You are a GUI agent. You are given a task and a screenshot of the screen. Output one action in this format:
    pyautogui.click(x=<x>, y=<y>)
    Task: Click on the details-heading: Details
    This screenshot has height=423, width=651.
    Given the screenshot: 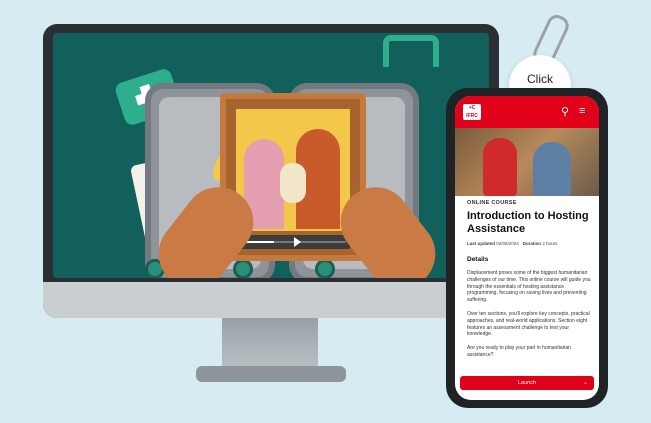 What is the action you would take?
    pyautogui.click(x=478, y=259)
    